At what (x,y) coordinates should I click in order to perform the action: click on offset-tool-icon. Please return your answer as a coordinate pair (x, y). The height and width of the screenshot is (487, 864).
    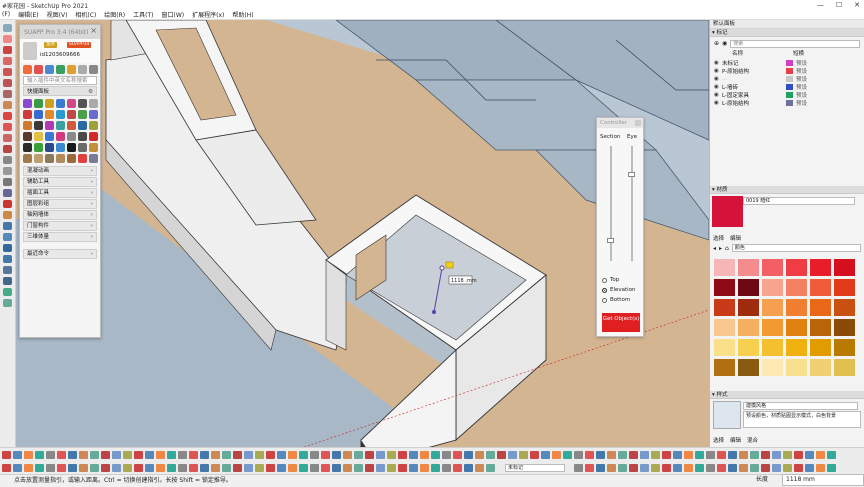
    Looking at the image, I should click on (7, 149).